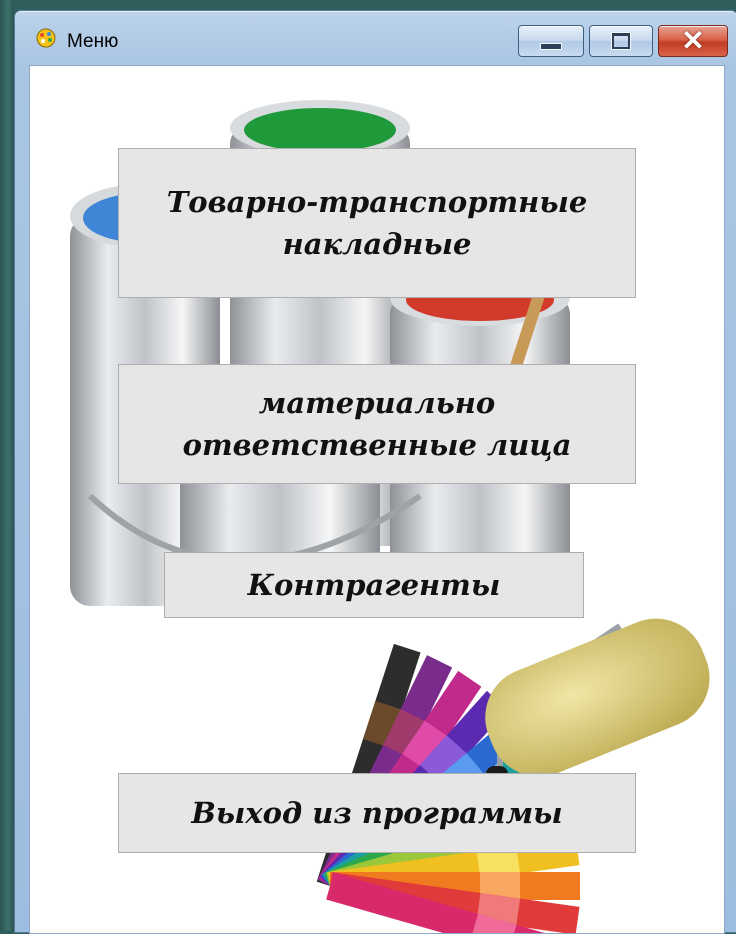 This screenshot has width=736, height=934. I want to click on responsible-persons-label: материально ответственные лица, so click(377, 424).